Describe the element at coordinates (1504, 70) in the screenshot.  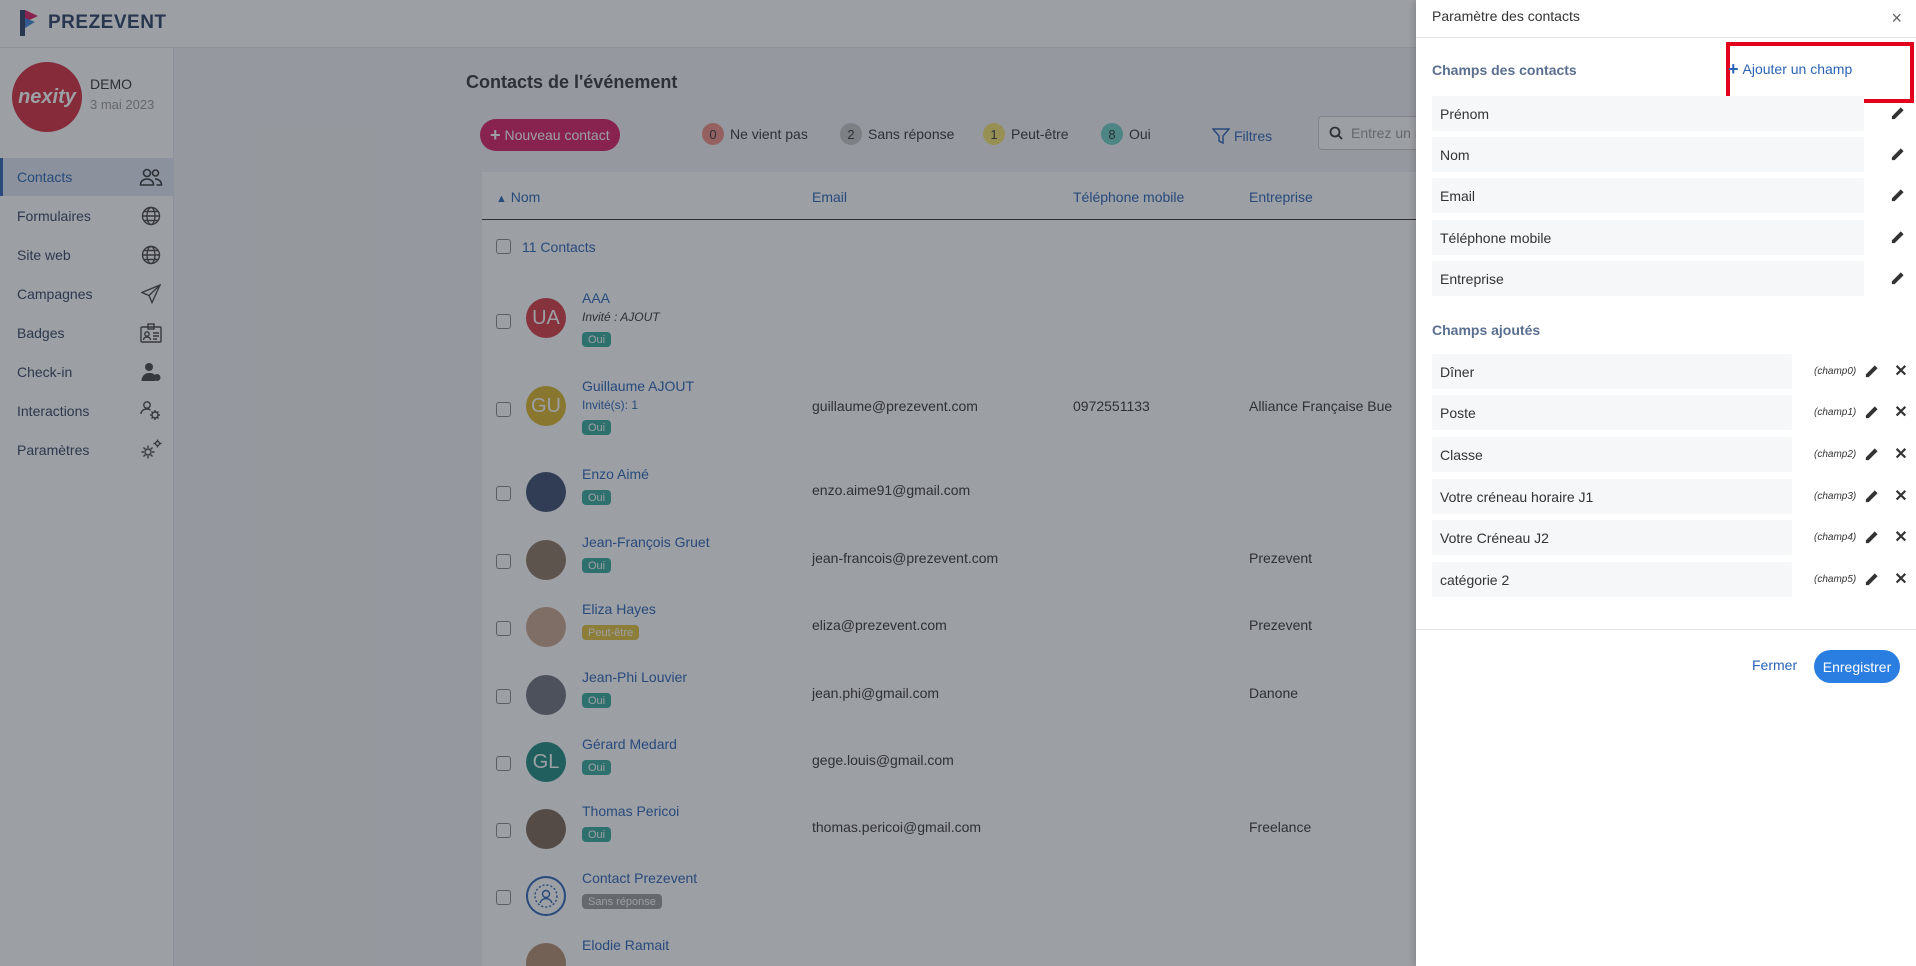
I see `contact-fields-title: Champs des contacts` at that location.